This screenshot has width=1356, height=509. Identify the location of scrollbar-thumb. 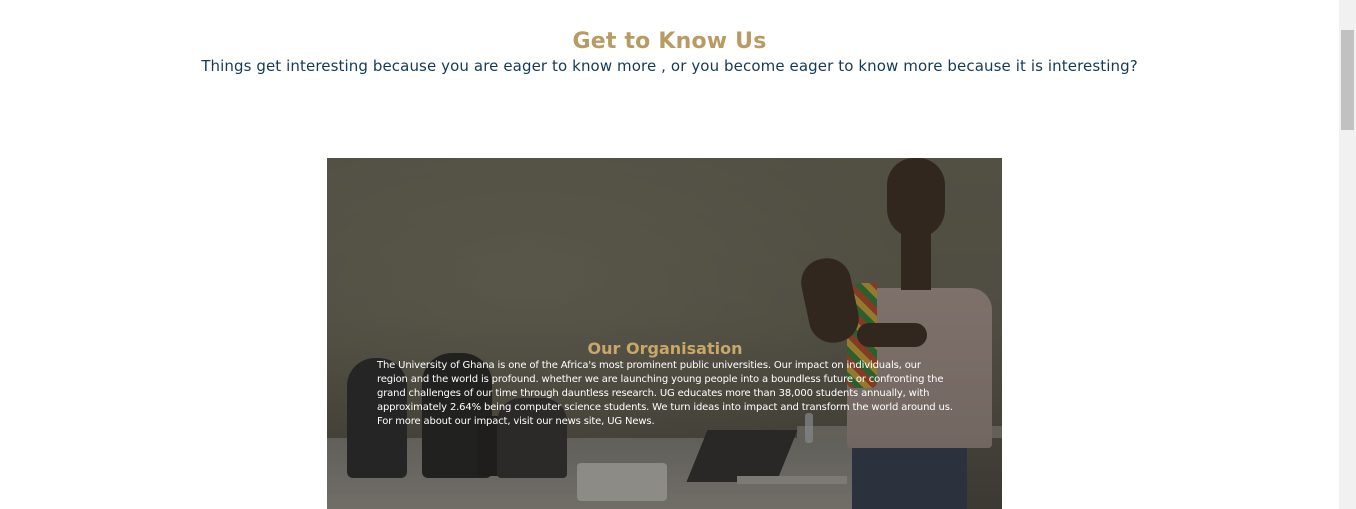
(1347, 80).